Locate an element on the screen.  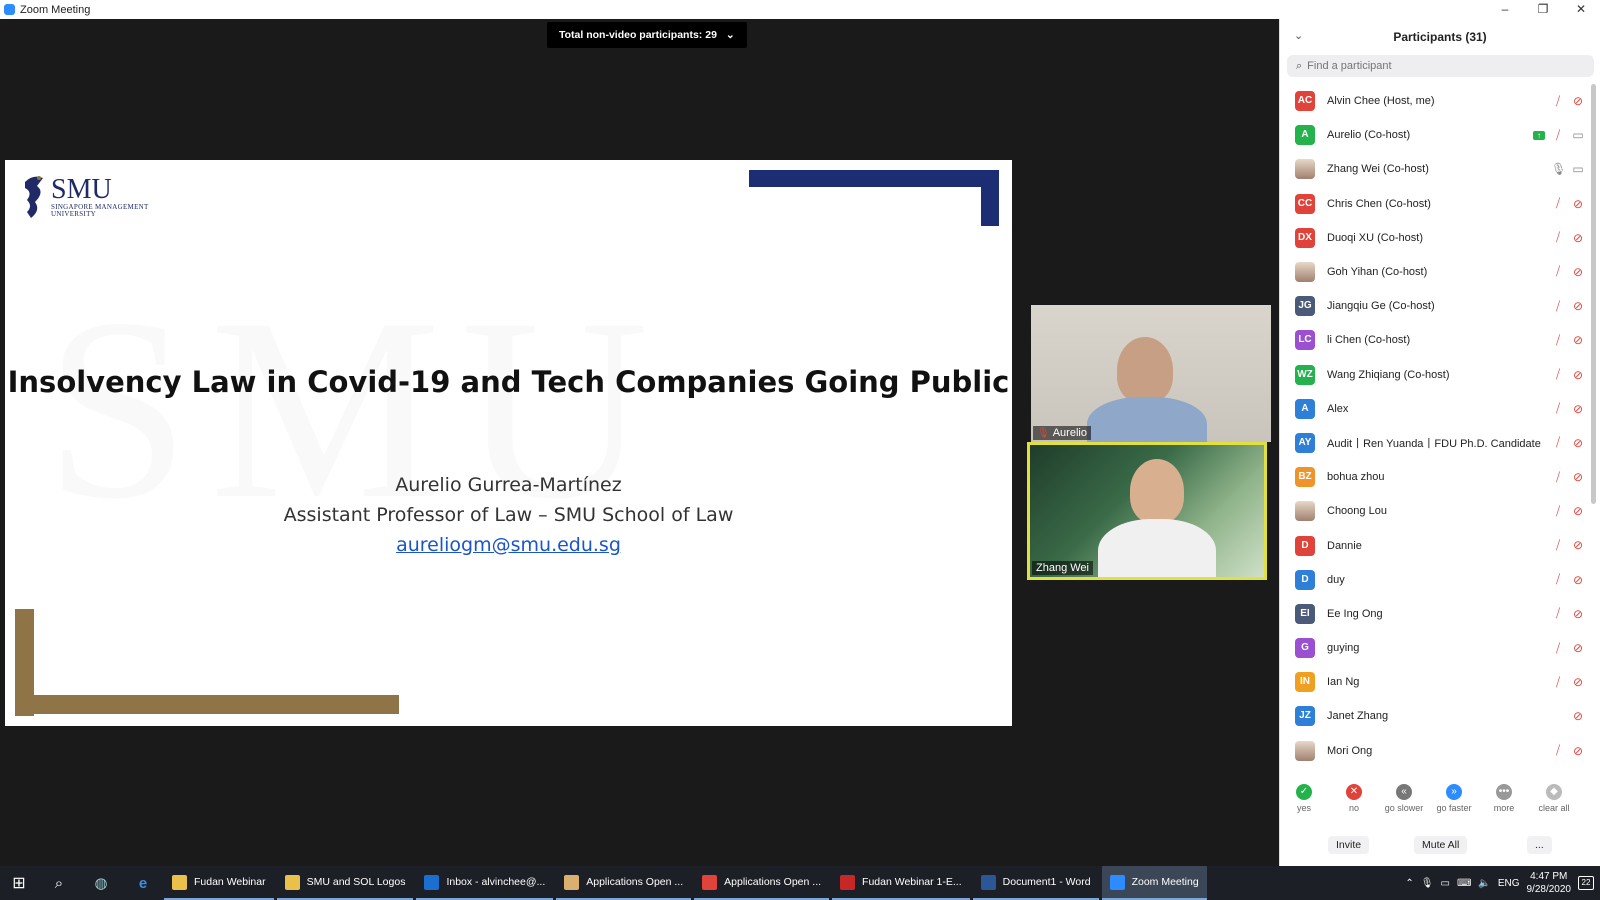
reaction-go-faster: » go faster is located at coordinates (1454, 804).